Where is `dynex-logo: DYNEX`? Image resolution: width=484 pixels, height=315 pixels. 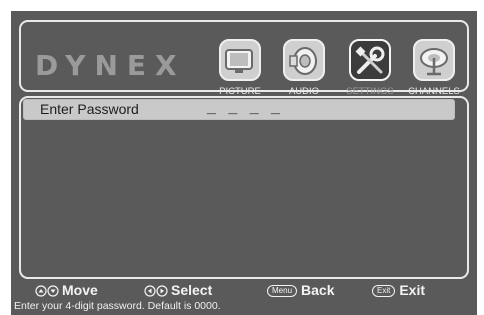
dynex-logo: DYNEX is located at coordinates (110, 65).